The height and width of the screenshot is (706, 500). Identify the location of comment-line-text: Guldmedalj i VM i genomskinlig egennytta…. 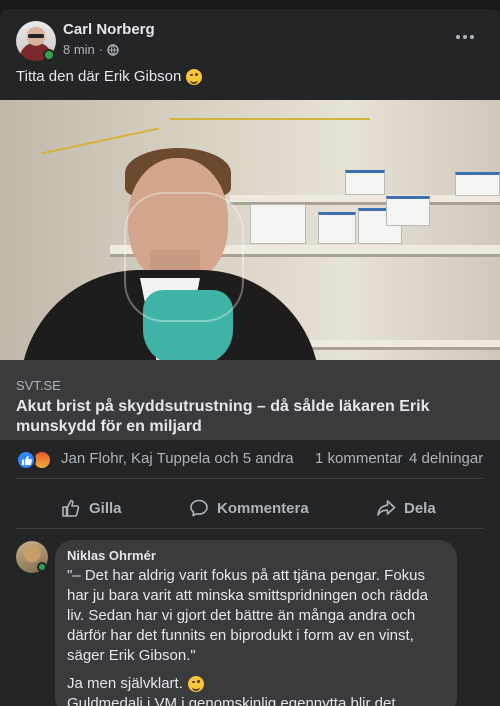
(233, 700).